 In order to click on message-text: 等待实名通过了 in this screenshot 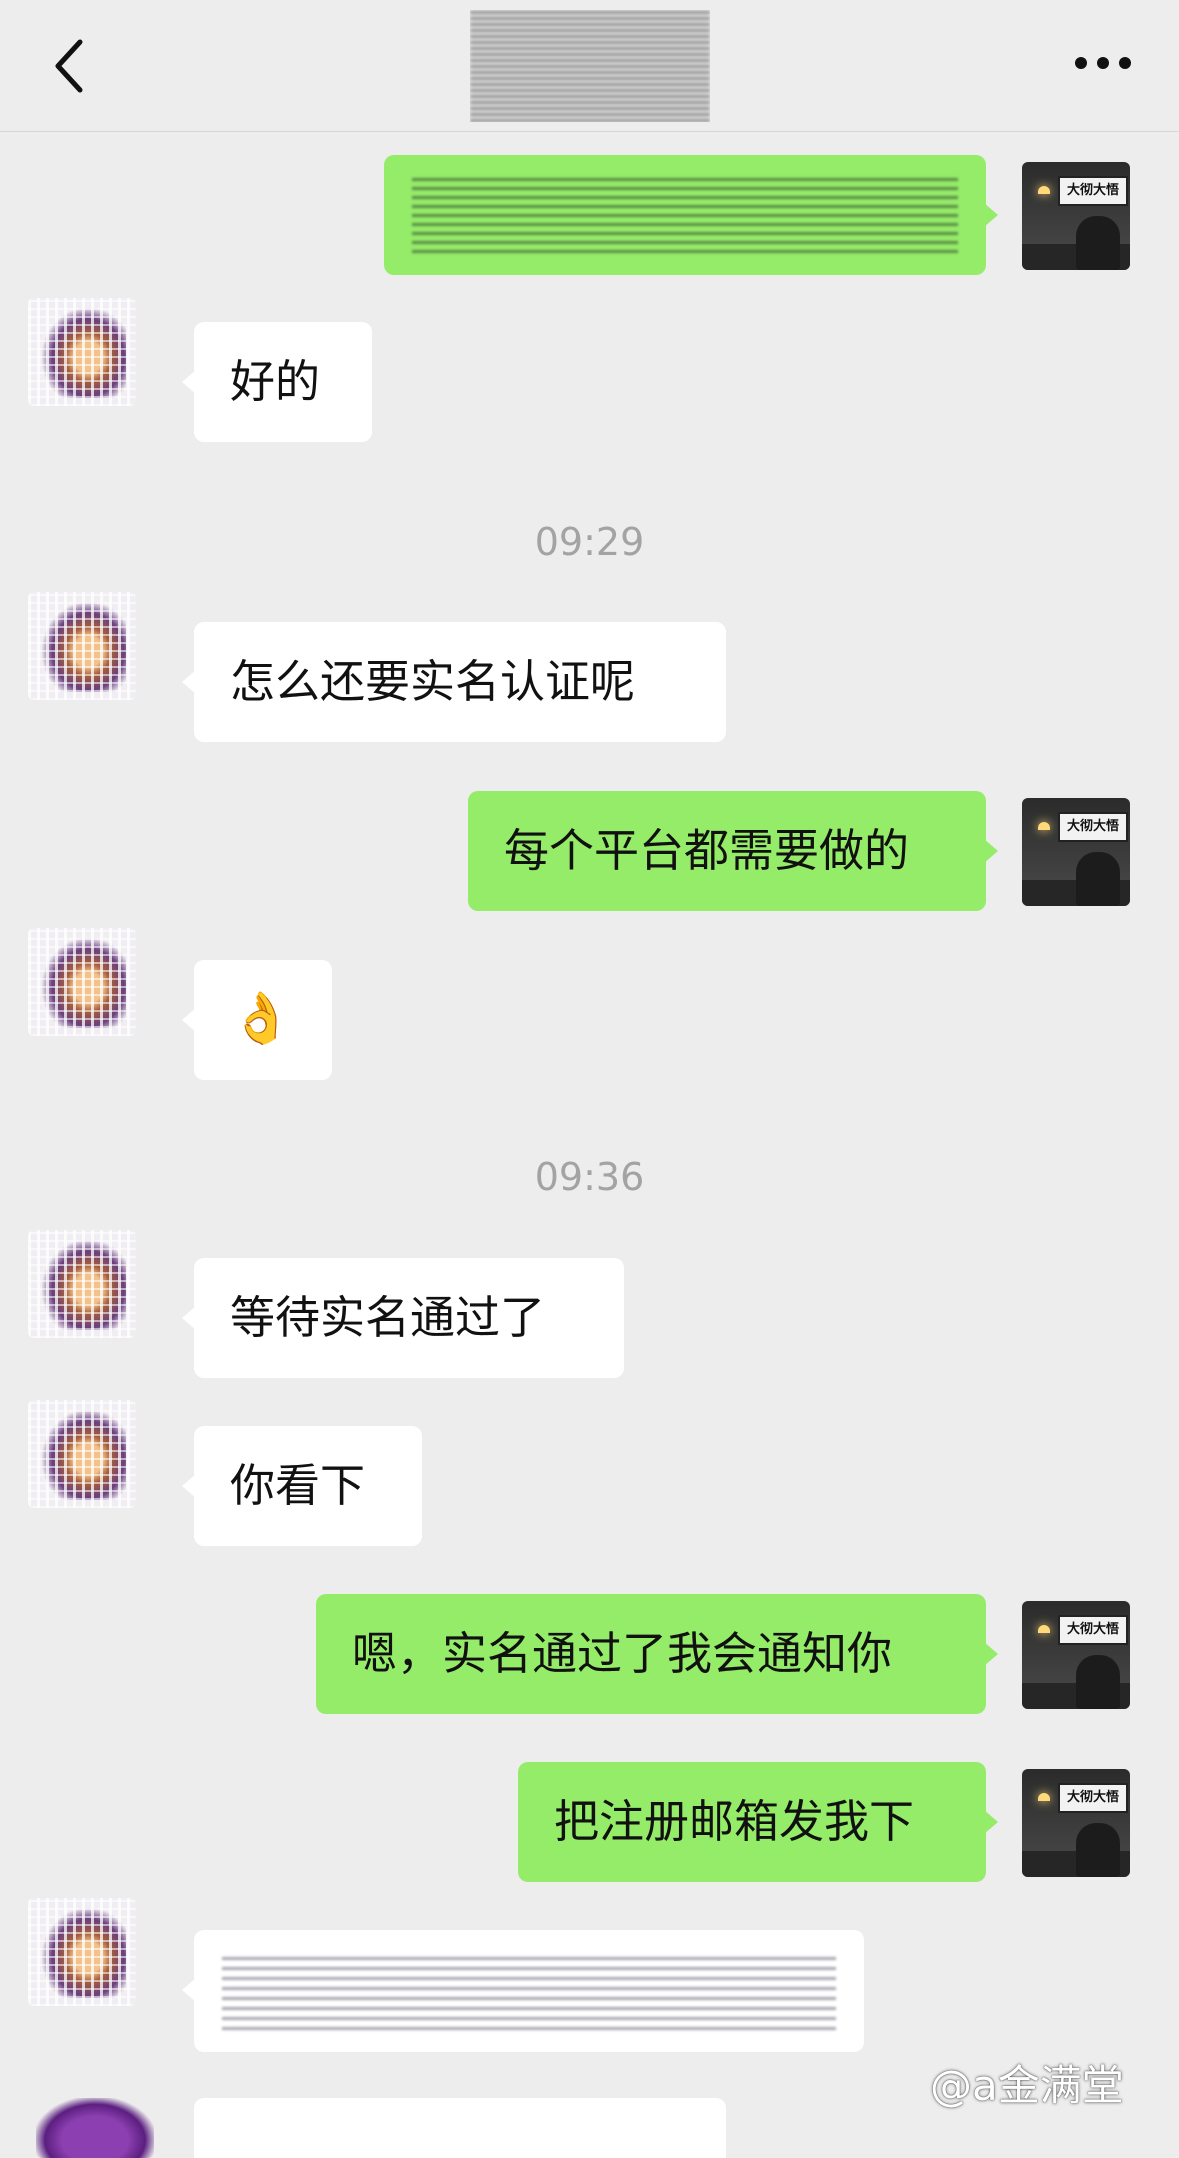, I will do `click(388, 1317)`.